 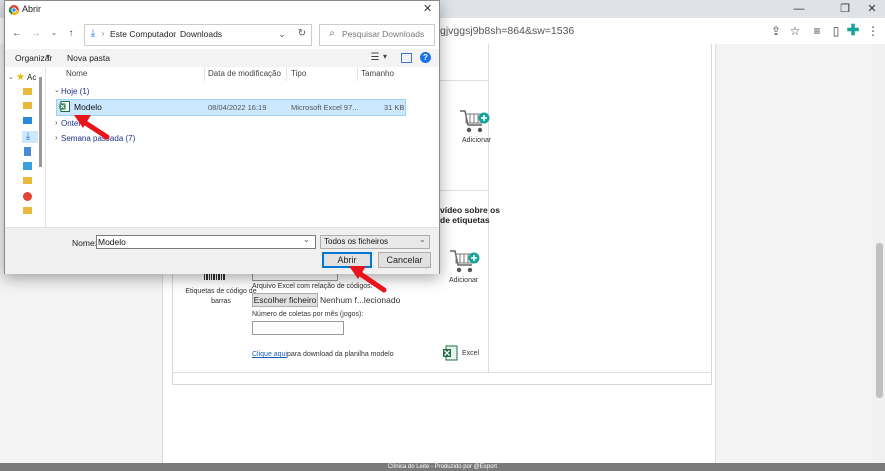 I want to click on address-dropdown-icon: ⌄, so click(x=282, y=34).